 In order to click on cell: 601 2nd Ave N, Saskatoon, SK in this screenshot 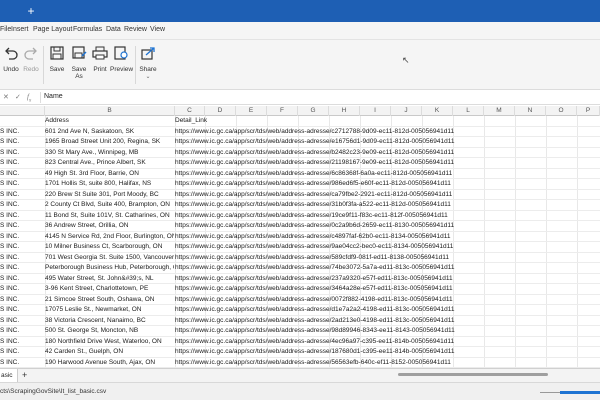, I will do `click(109, 132)`.